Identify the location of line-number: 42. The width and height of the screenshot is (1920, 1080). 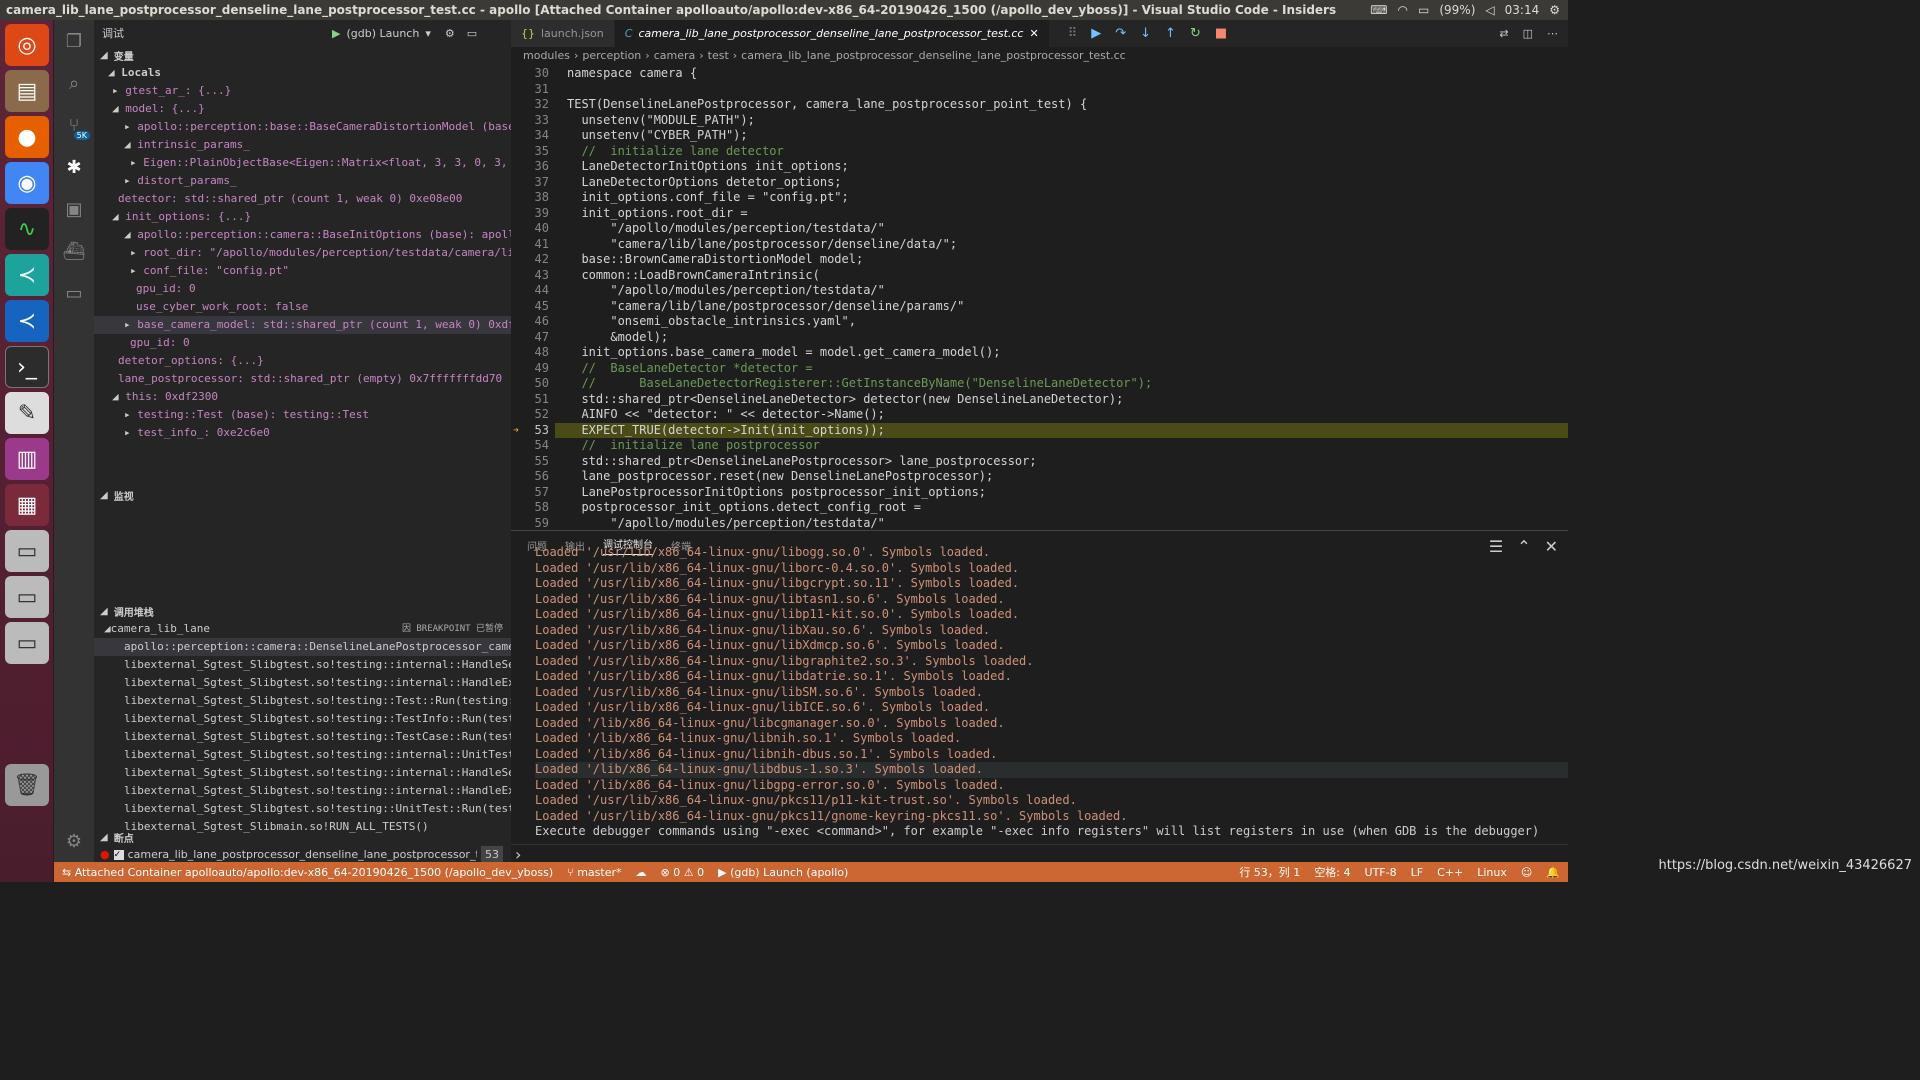
(533, 260).